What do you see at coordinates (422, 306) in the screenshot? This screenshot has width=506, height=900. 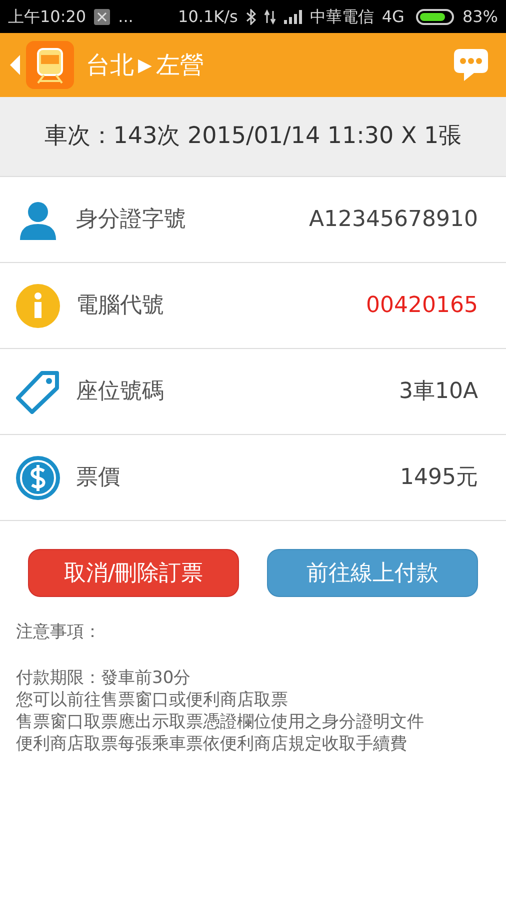 I see `field-value: 00420165` at bounding box center [422, 306].